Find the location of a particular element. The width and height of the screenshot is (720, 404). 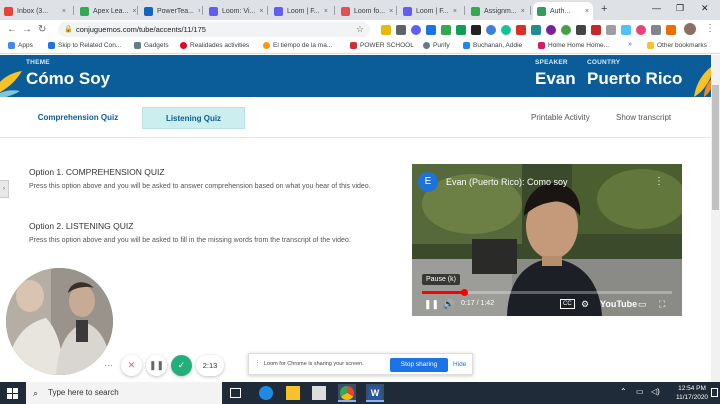

extension-dark-icon is located at coordinates (581, 30).